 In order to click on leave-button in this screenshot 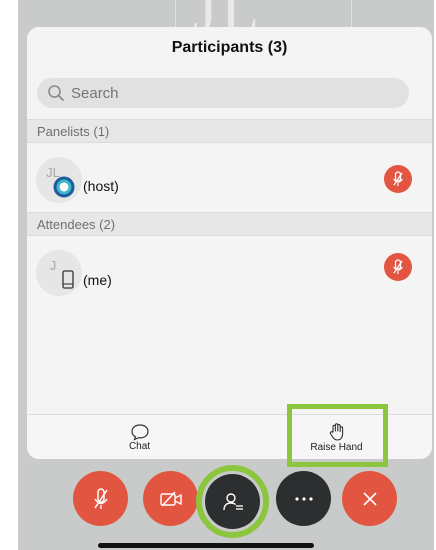, I will do `click(369, 498)`.